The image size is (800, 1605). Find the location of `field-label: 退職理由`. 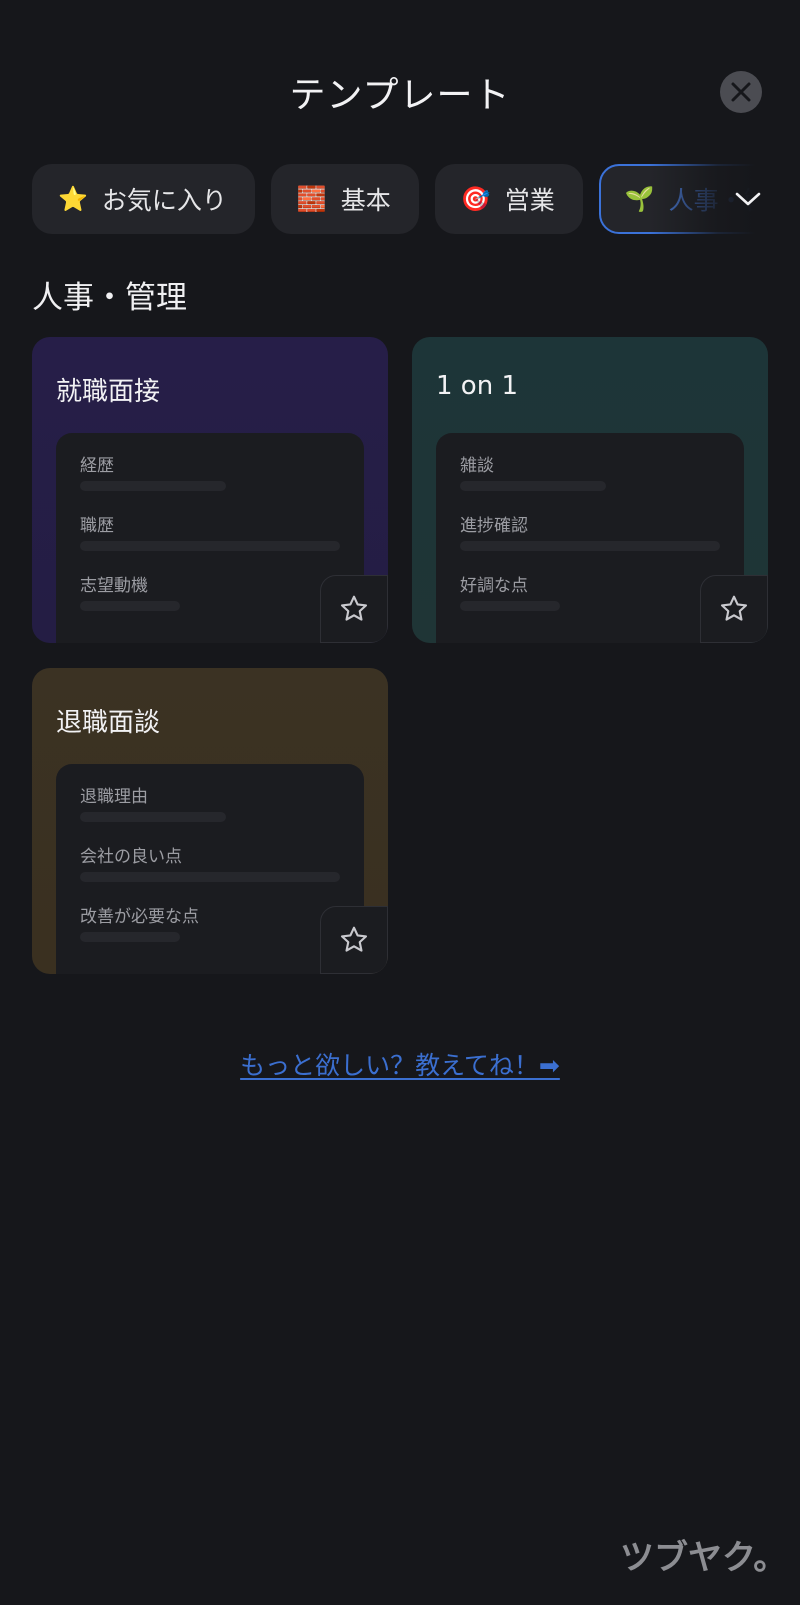

field-label: 退職理由 is located at coordinates (114, 797).